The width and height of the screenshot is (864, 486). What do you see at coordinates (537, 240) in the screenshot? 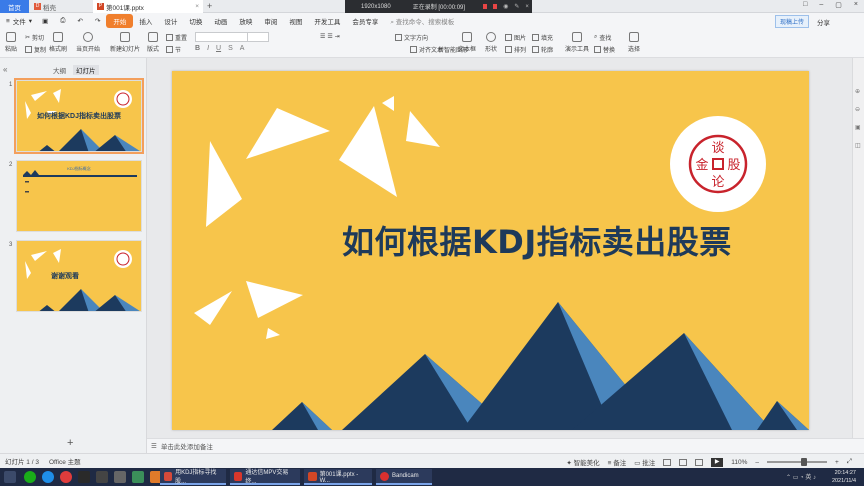
I see `slide-title: 如何根据KDJ指标卖出股票` at bounding box center [537, 240].